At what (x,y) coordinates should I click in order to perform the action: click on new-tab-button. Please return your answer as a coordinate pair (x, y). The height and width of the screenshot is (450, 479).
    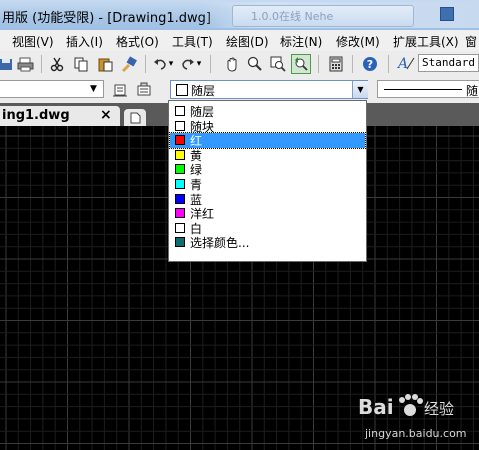
    Looking at the image, I should click on (135, 117).